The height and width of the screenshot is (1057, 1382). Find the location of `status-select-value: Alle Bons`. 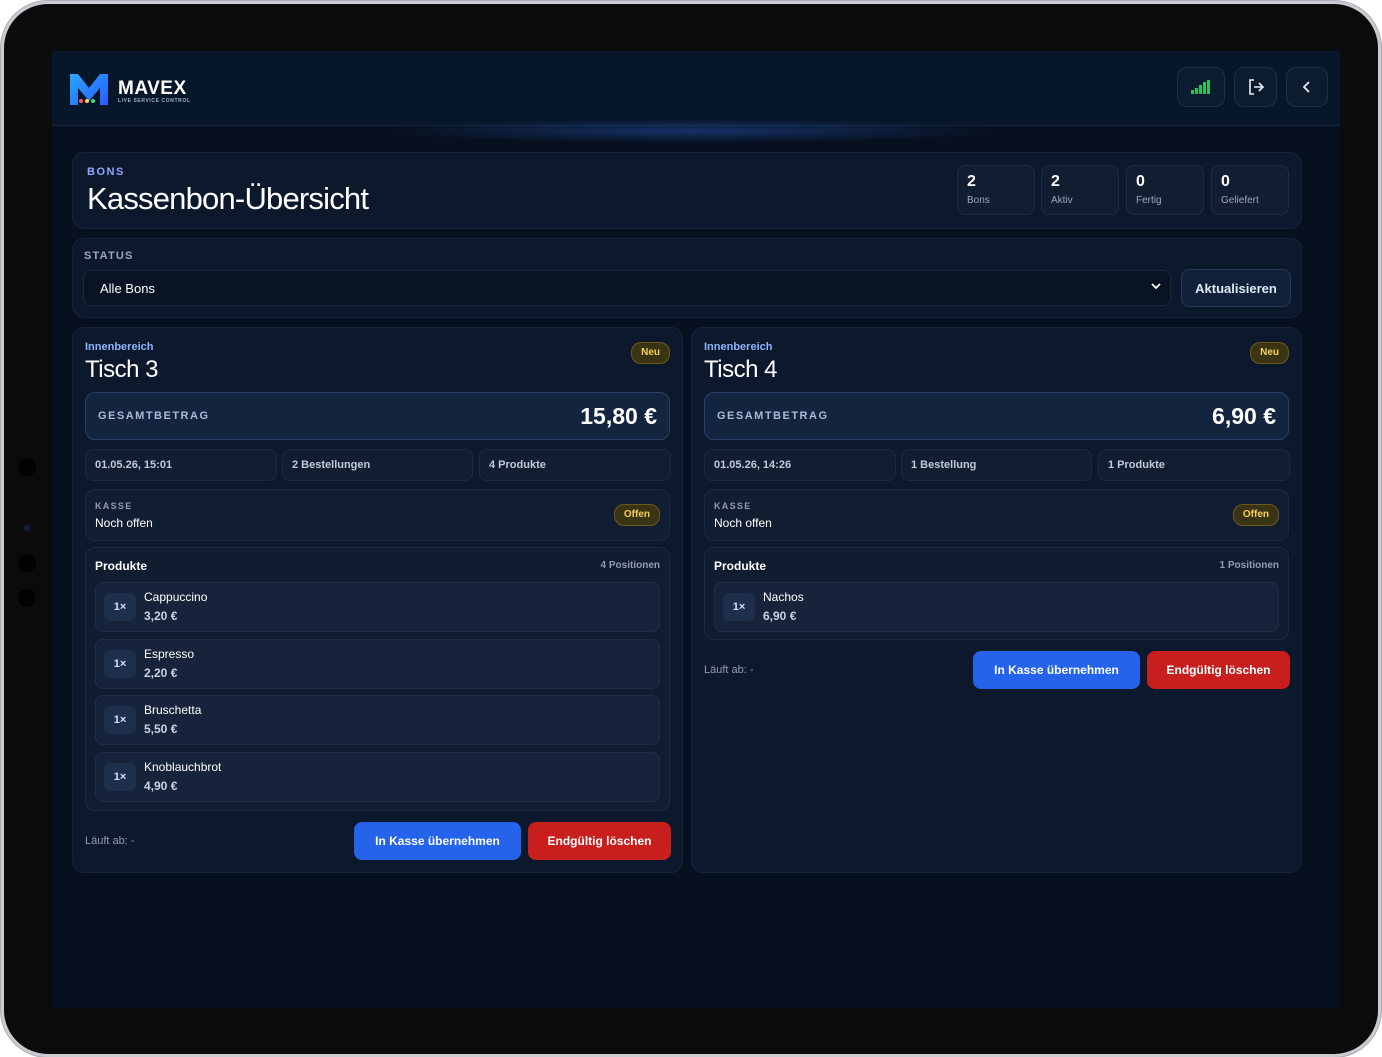

status-select-value: Alle Bons is located at coordinates (127, 288).